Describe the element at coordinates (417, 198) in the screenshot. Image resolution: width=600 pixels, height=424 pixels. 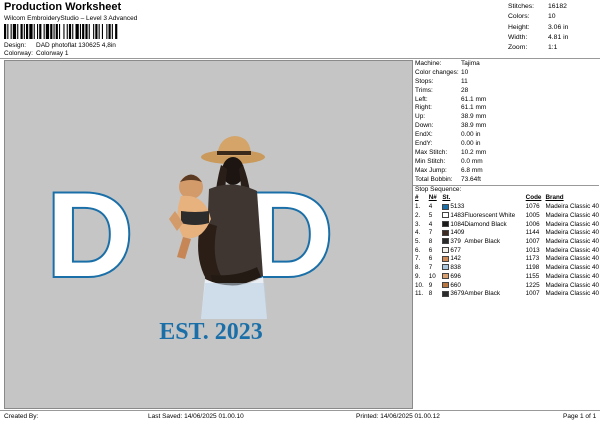
I see `col-header-num: #` at that location.